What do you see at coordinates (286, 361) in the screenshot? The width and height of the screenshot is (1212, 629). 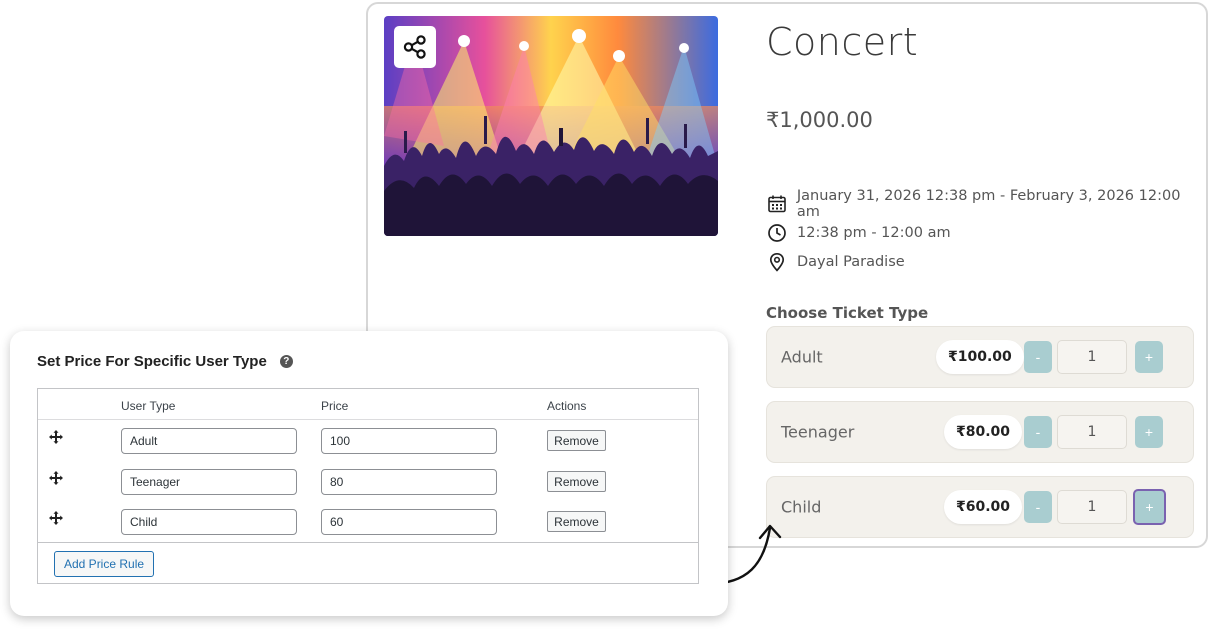 I see `help-icon: ?` at bounding box center [286, 361].